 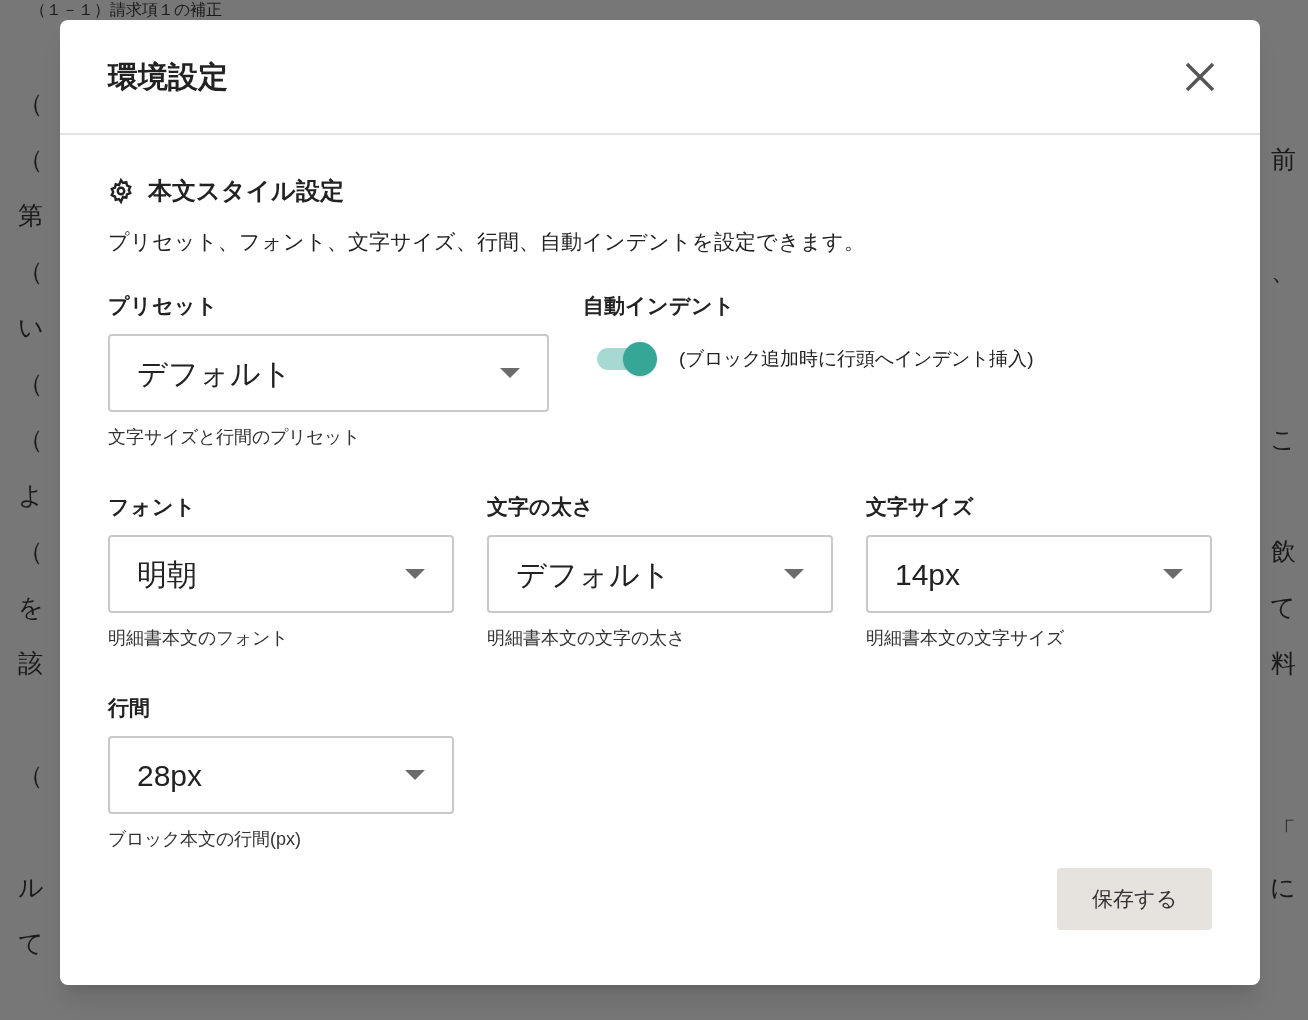 I want to click on dropdown-field: 14px, so click(x=1039, y=574).